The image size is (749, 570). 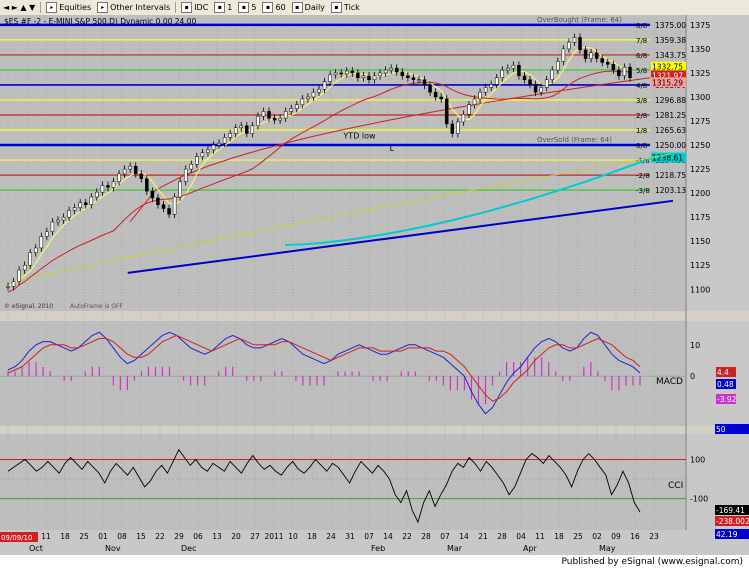 I want to click on interval-1-button: ▪ 1, so click(x=223, y=7).